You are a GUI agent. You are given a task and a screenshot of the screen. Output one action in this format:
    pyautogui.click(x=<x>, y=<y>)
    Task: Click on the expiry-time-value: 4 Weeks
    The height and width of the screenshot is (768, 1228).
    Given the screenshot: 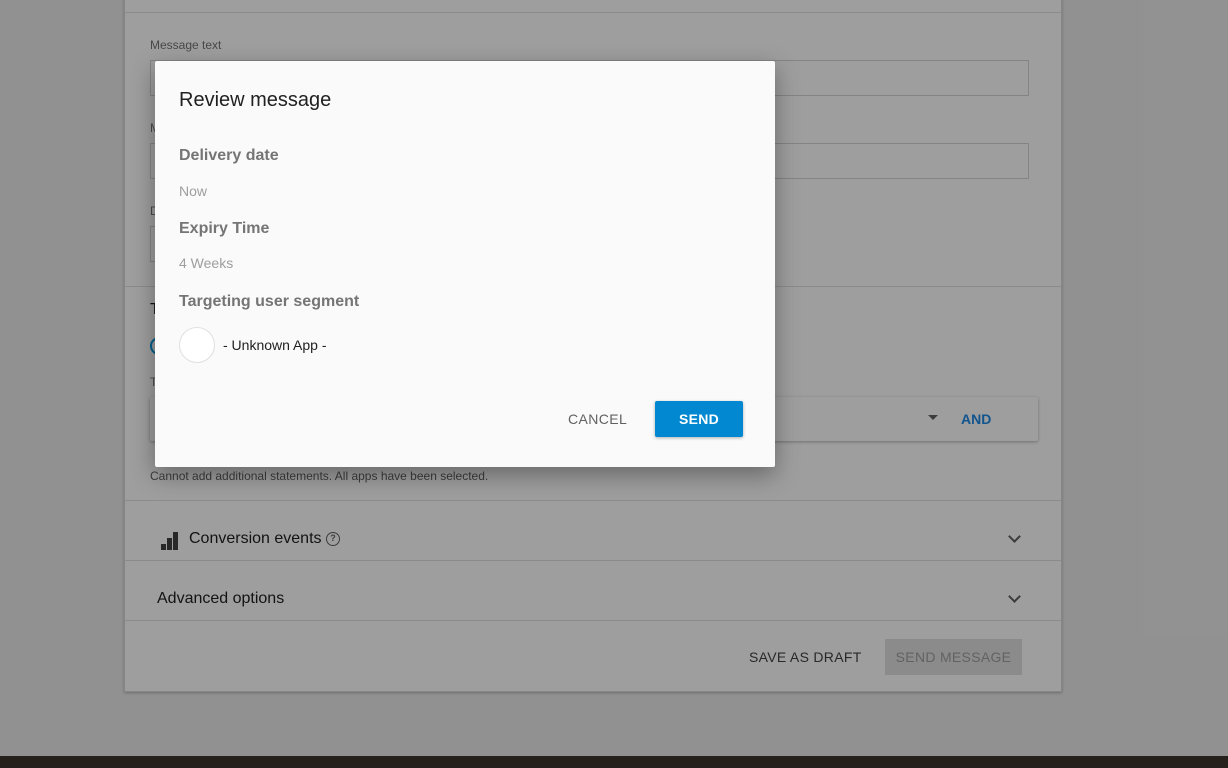 What is the action you would take?
    pyautogui.click(x=206, y=263)
    